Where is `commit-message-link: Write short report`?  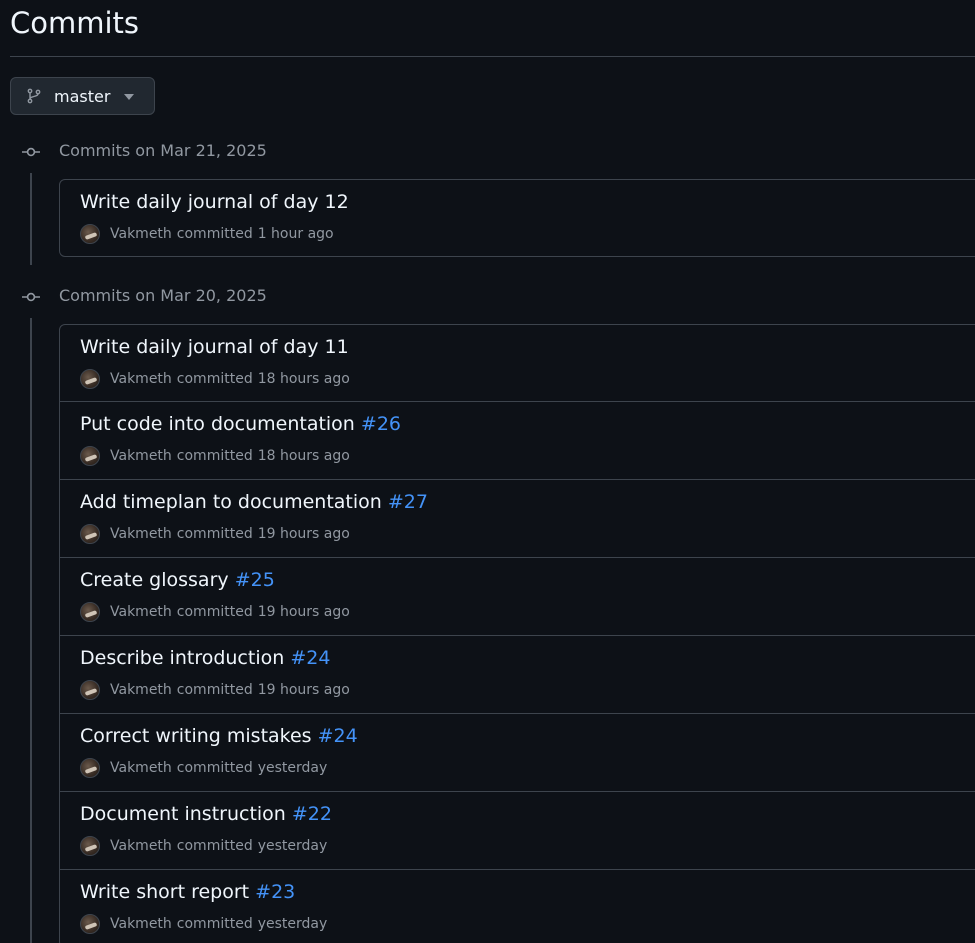 commit-message-link: Write short report is located at coordinates (164, 892).